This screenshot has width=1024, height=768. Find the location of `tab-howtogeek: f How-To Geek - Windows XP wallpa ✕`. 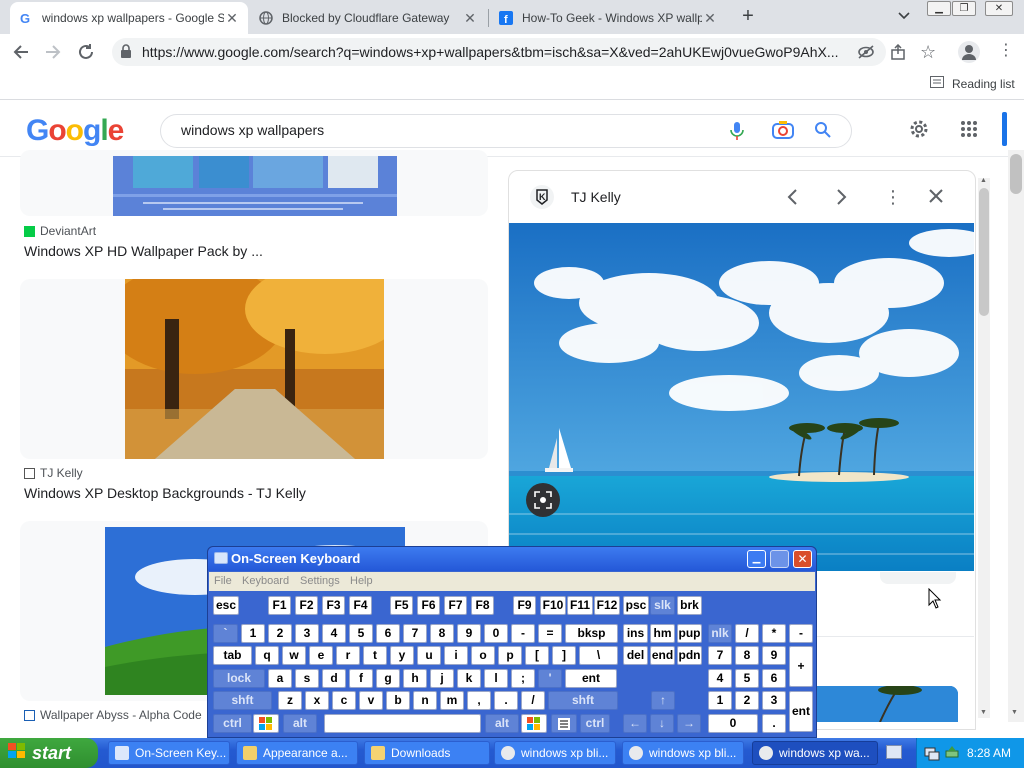

tab-howtogeek: f How-To Geek - Windows XP wallpa ✕ is located at coordinates (608, 18).